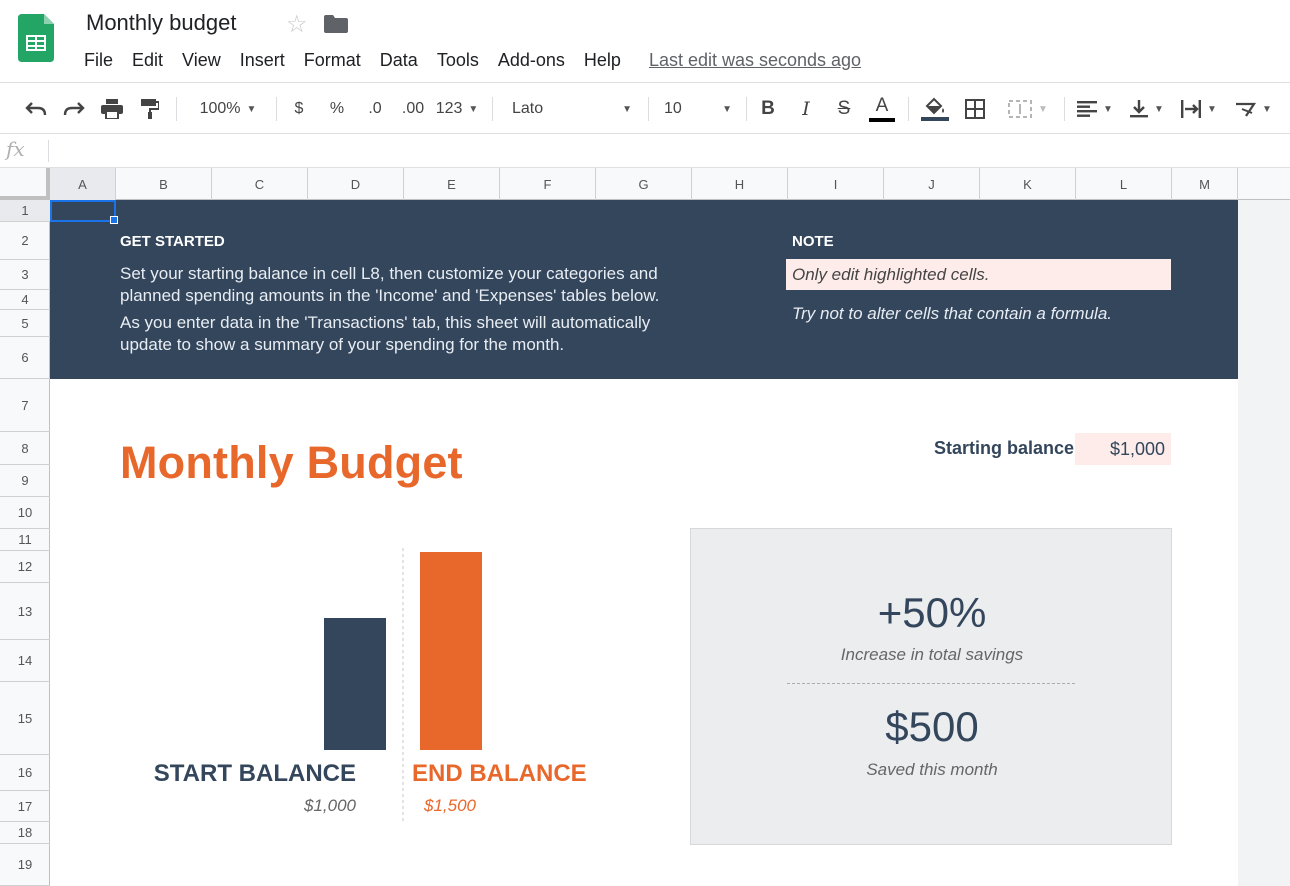 This screenshot has width=1290, height=886. Describe the element at coordinates (644, 184) in the screenshot. I see `column-header-g: G` at that location.